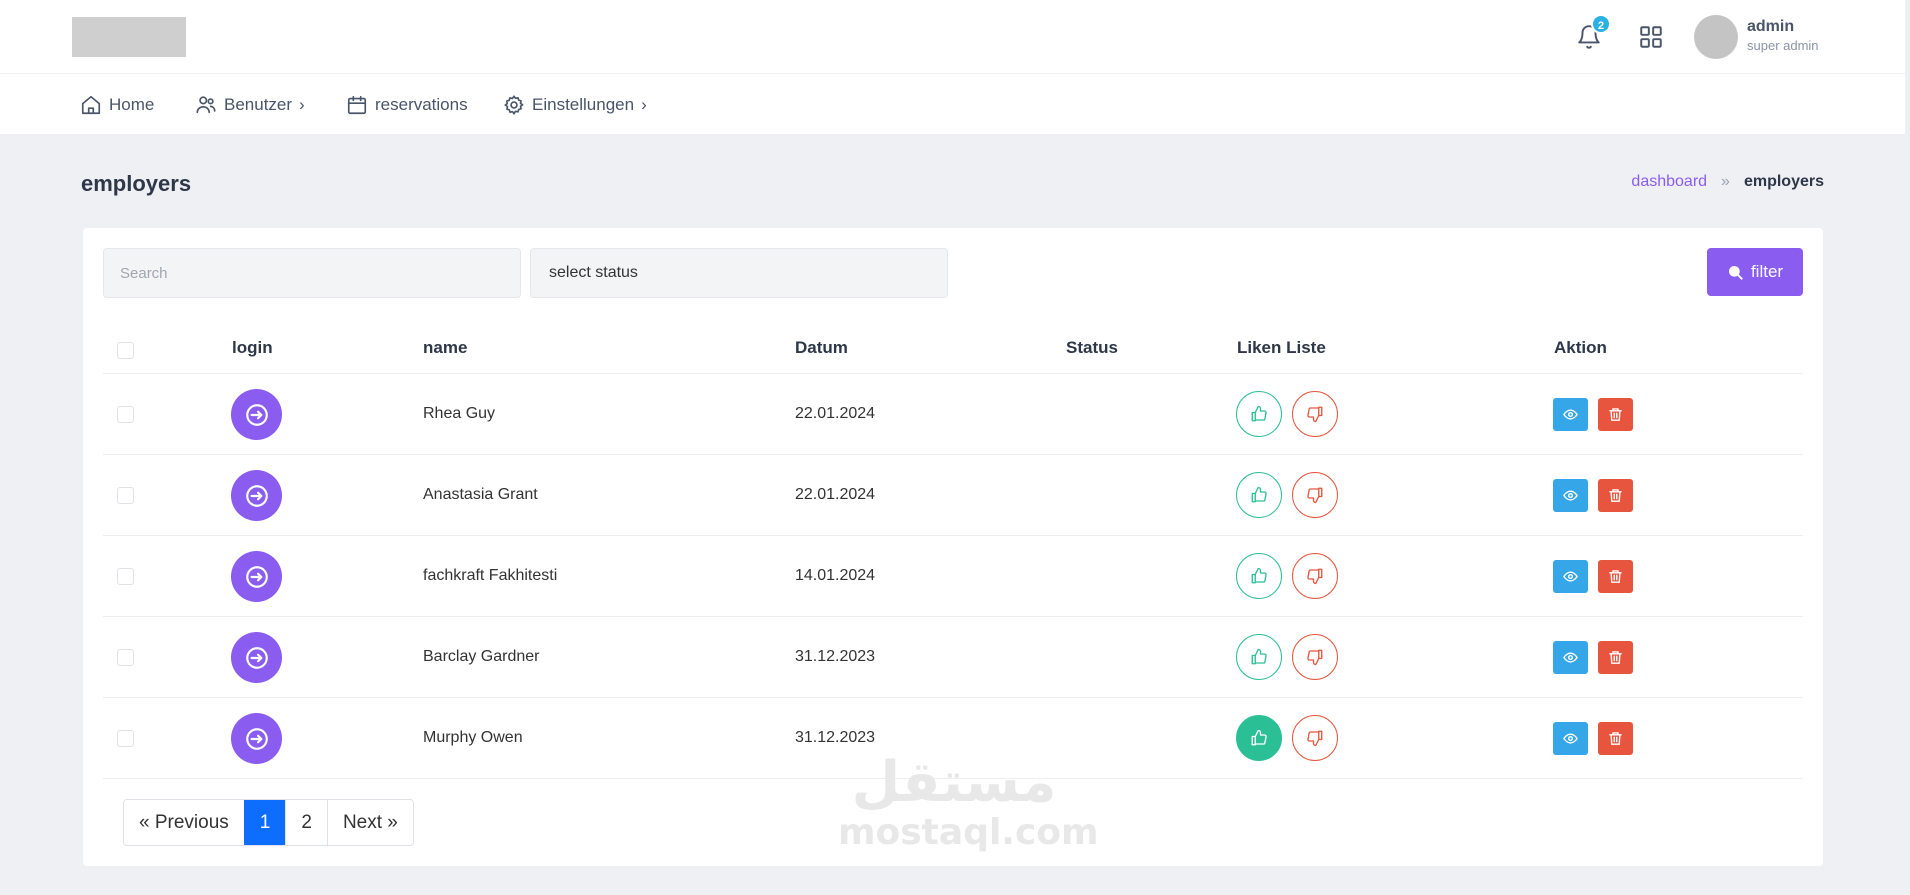  Describe the element at coordinates (954, 782) in the screenshot. I see `watermark-arabic: مستقل` at that location.